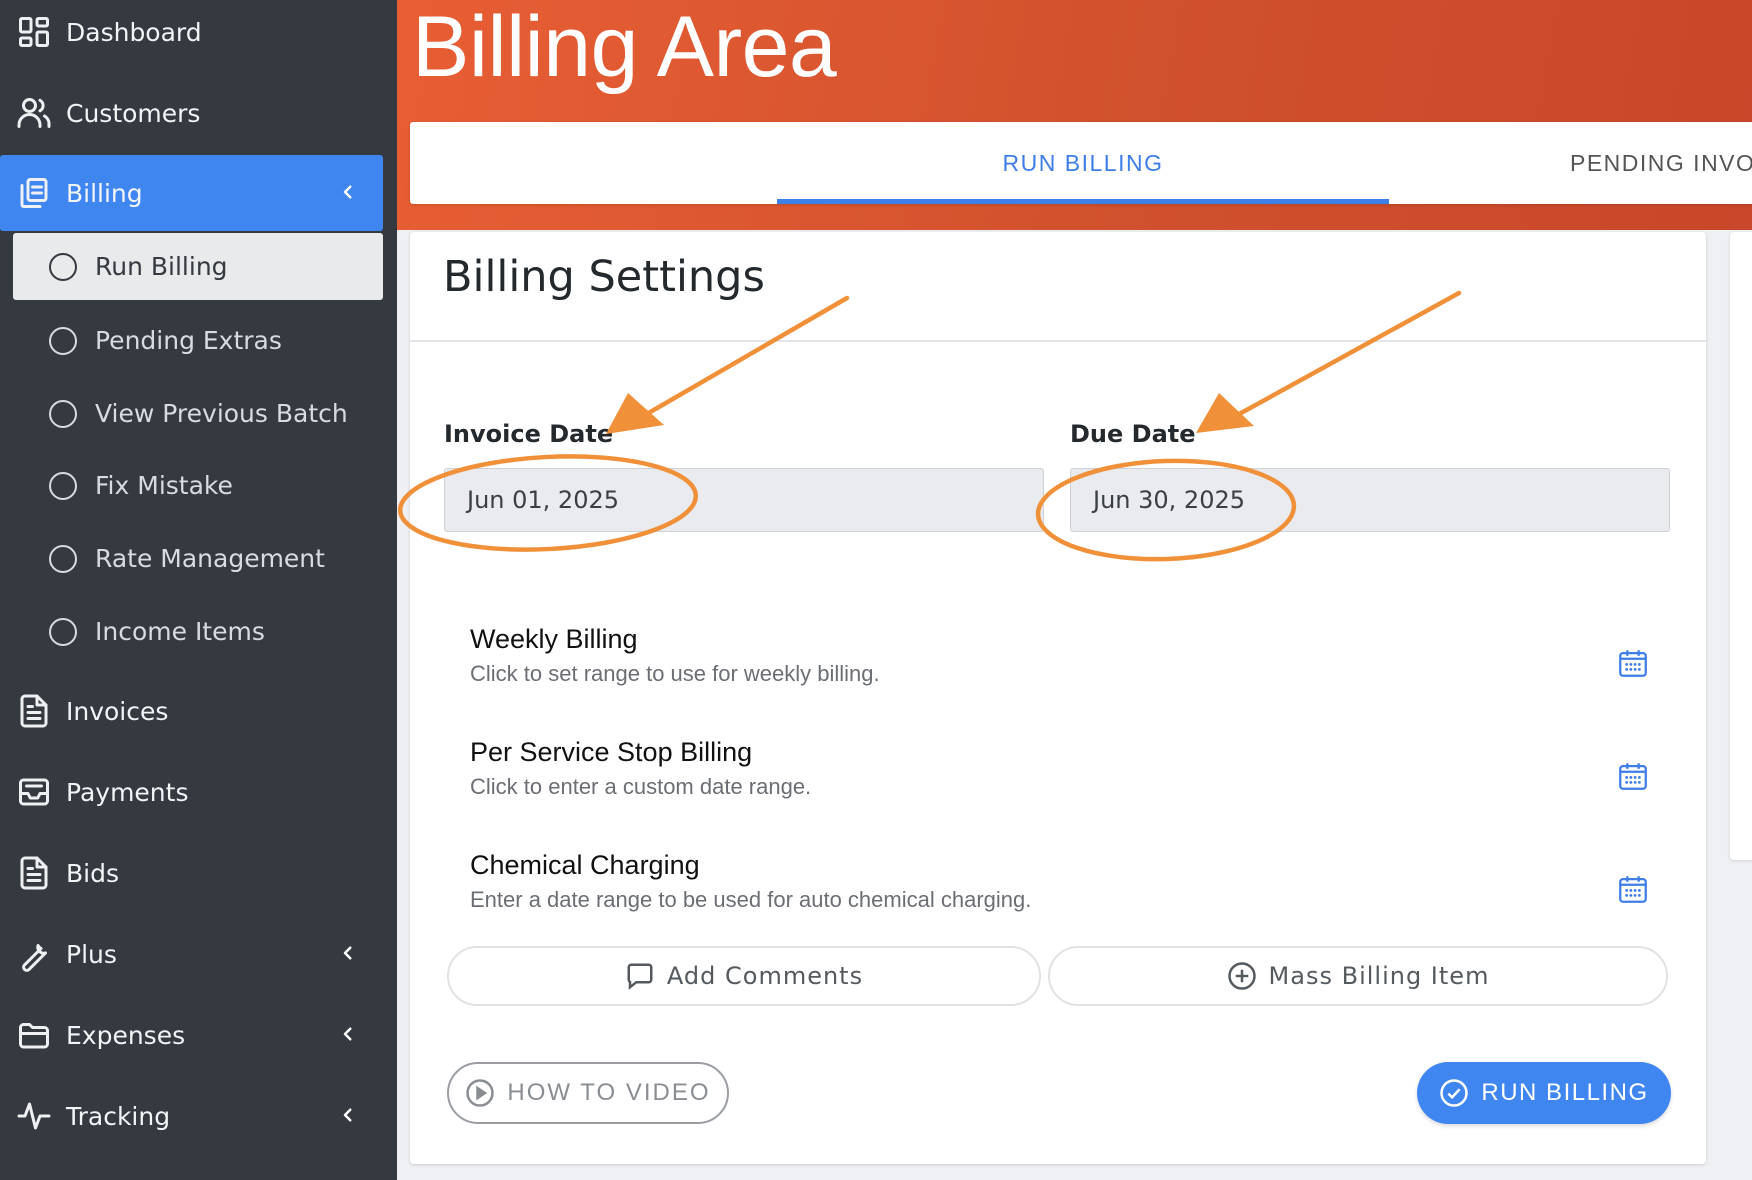 This screenshot has height=1180, width=1752. I want to click on sidebar-item-label: Payments, so click(127, 792).